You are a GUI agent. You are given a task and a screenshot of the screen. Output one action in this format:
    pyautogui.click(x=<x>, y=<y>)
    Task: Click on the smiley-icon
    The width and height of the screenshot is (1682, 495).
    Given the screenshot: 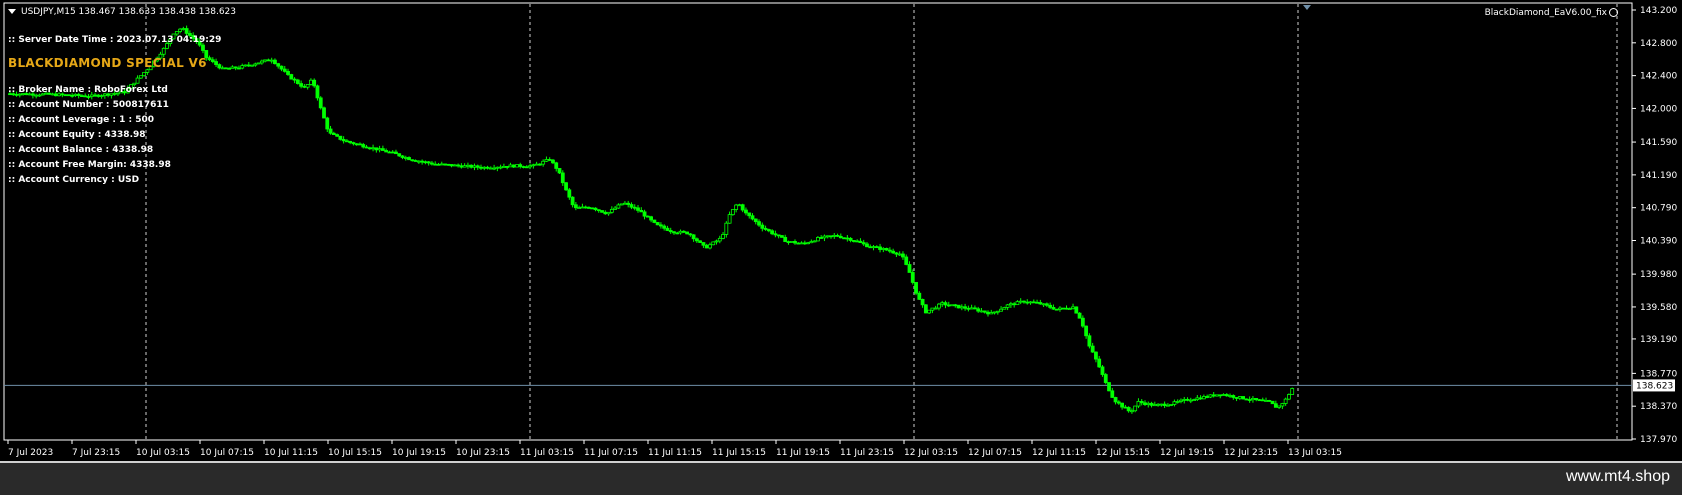 What is the action you would take?
    pyautogui.click(x=1613, y=12)
    